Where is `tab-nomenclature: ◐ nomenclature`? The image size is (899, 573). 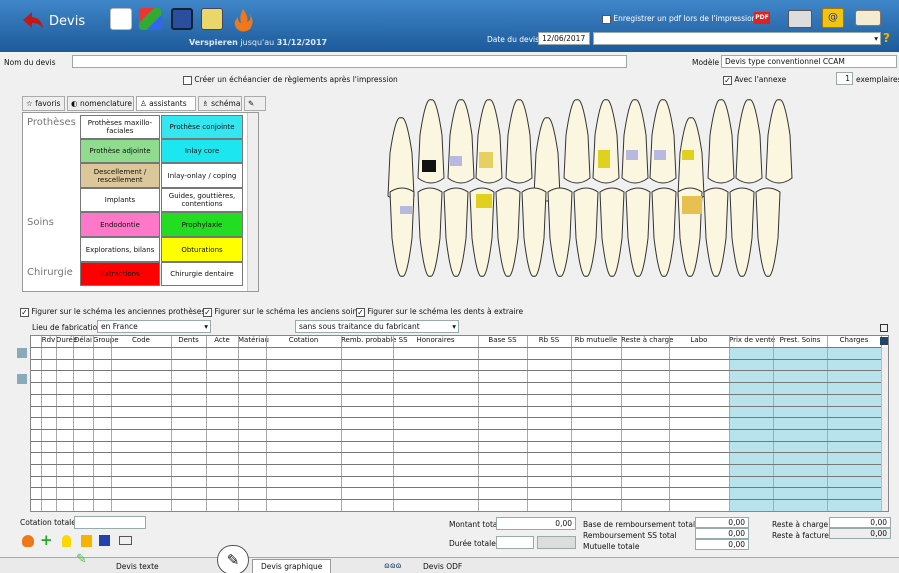
tab-nomenclature: ◐ nomenclature is located at coordinates (100, 103).